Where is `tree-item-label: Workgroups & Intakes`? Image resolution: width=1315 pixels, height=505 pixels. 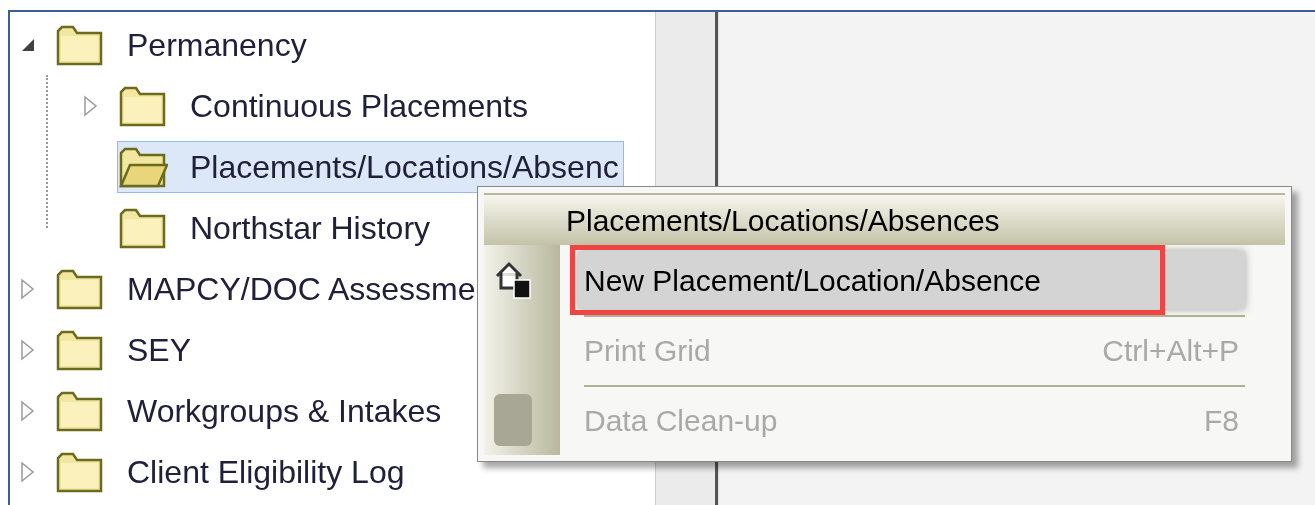
tree-item-label: Workgroups & Intakes is located at coordinates (284, 410).